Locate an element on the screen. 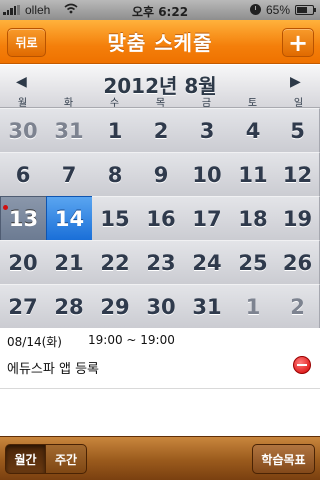  day-number: 8 is located at coordinates (115, 174).